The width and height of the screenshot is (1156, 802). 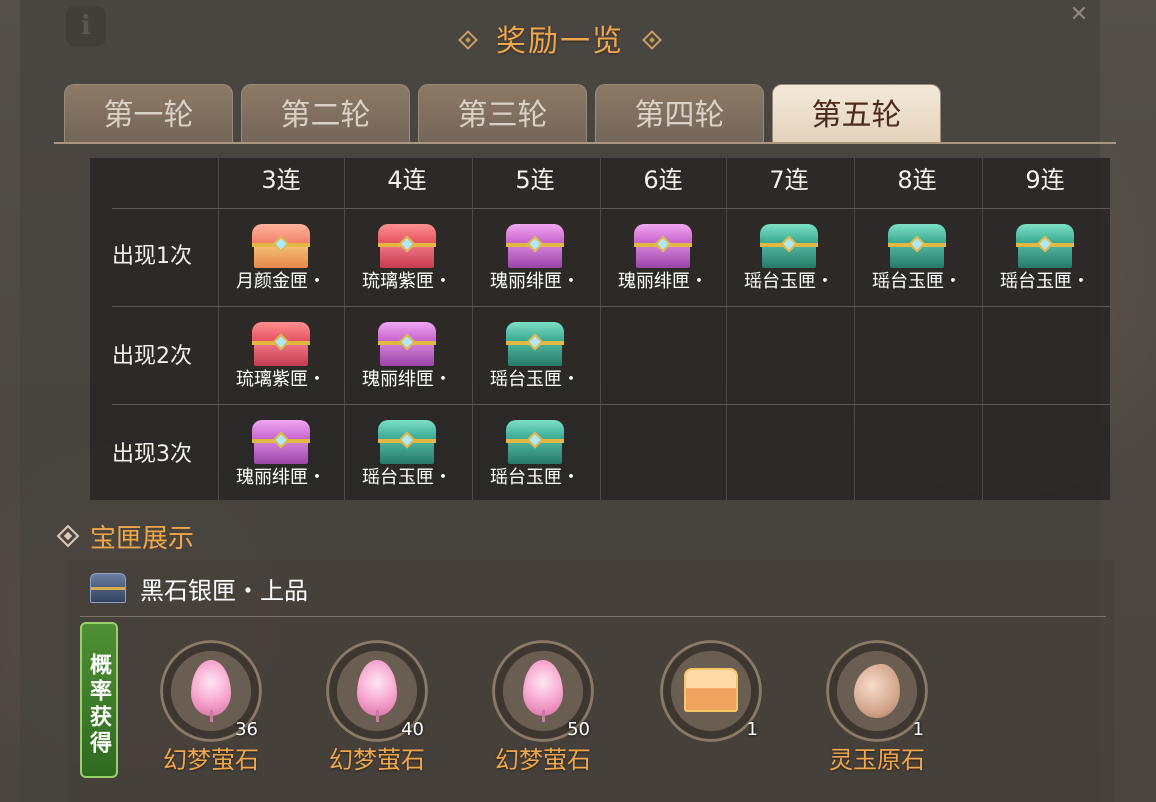 What do you see at coordinates (535, 180) in the screenshot?
I see `column-header-5: 5连` at bounding box center [535, 180].